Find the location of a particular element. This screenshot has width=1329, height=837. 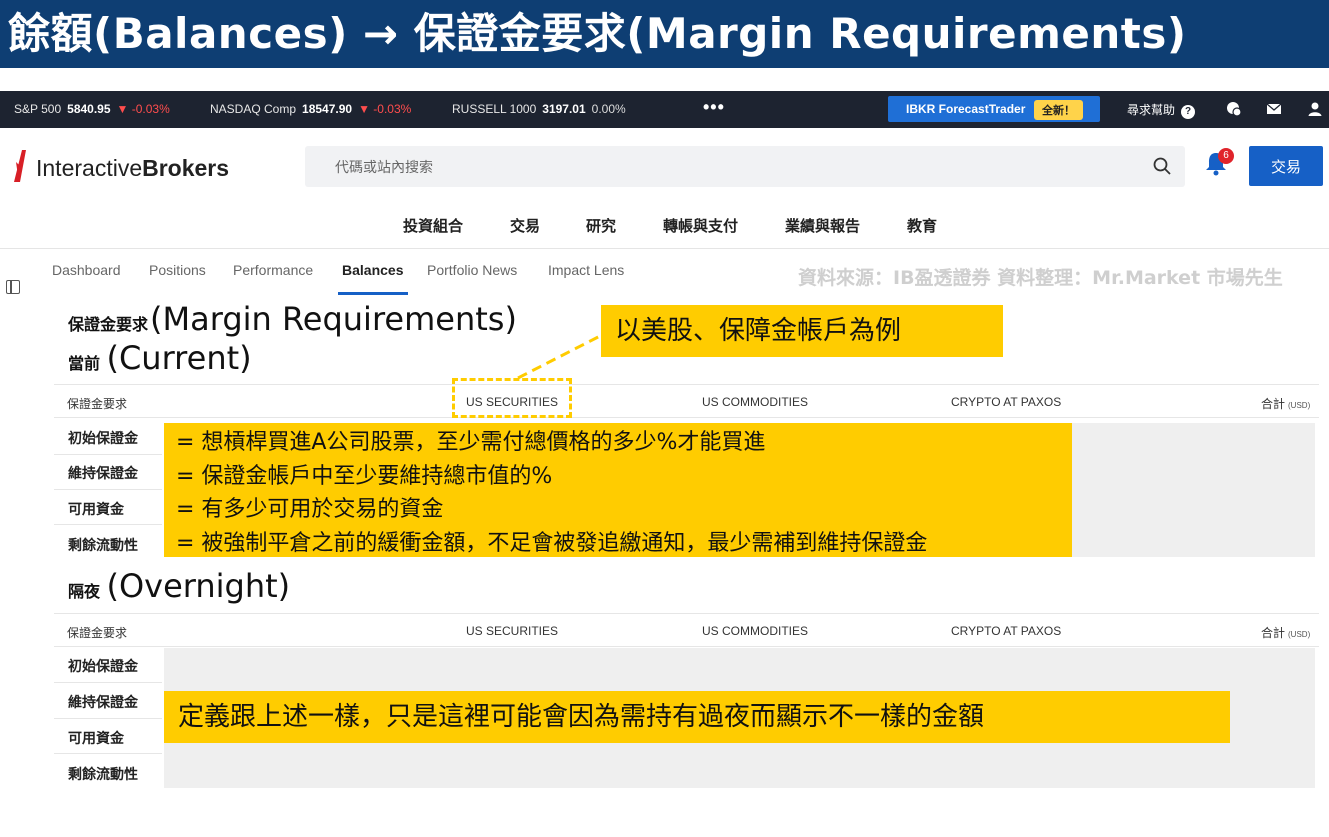

help-link: 尋求幫助? is located at coordinates (1161, 110).